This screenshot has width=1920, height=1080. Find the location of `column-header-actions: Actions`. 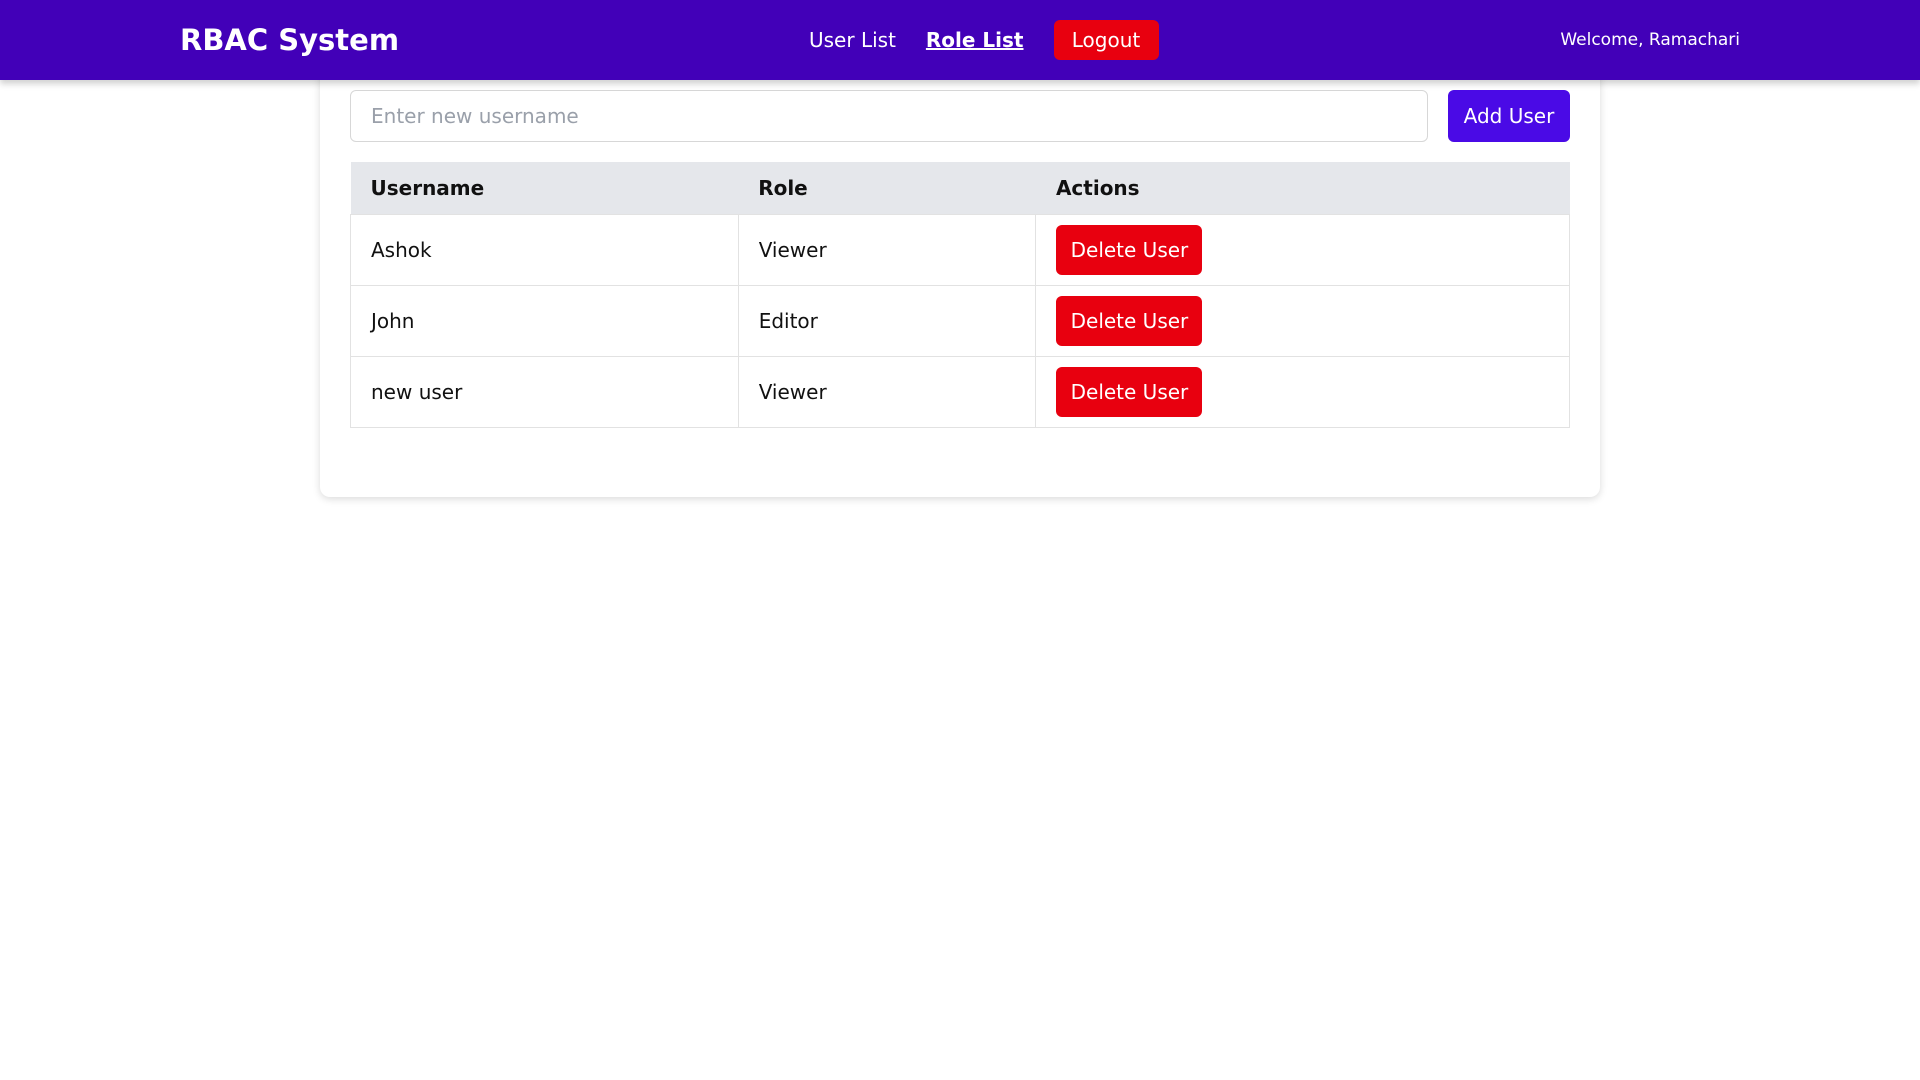

column-header-actions: Actions is located at coordinates (1302, 188).